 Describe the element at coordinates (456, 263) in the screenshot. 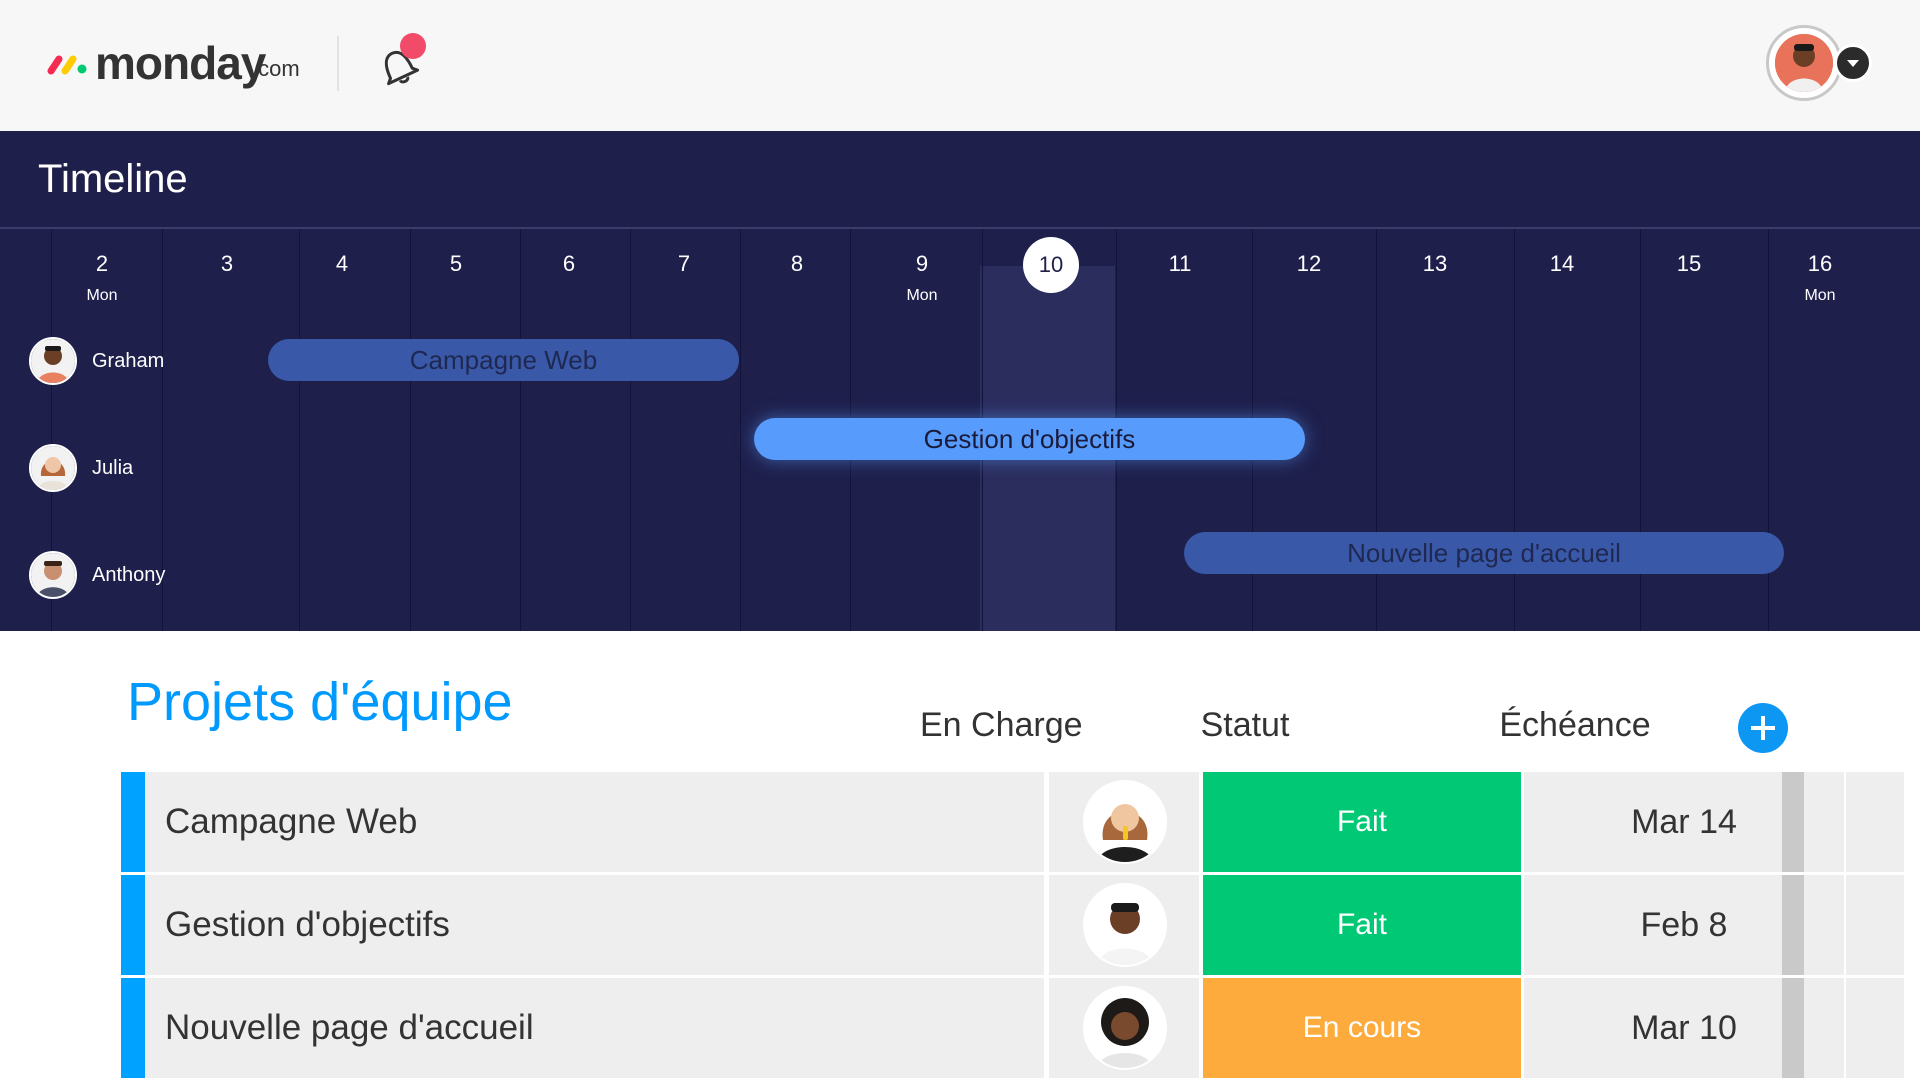

I see `day-header: 5` at that location.